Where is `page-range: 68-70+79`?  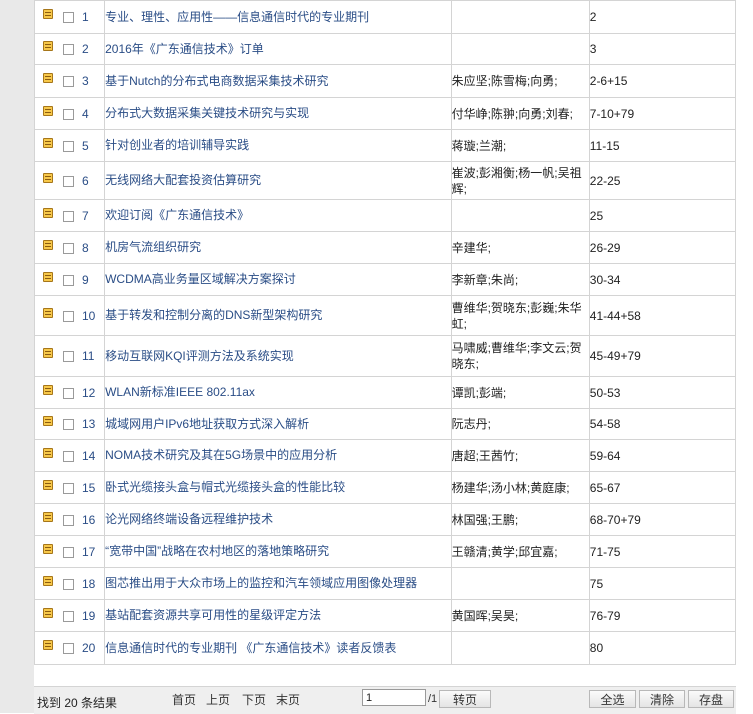
page-range: 68-70+79 is located at coordinates (615, 519).